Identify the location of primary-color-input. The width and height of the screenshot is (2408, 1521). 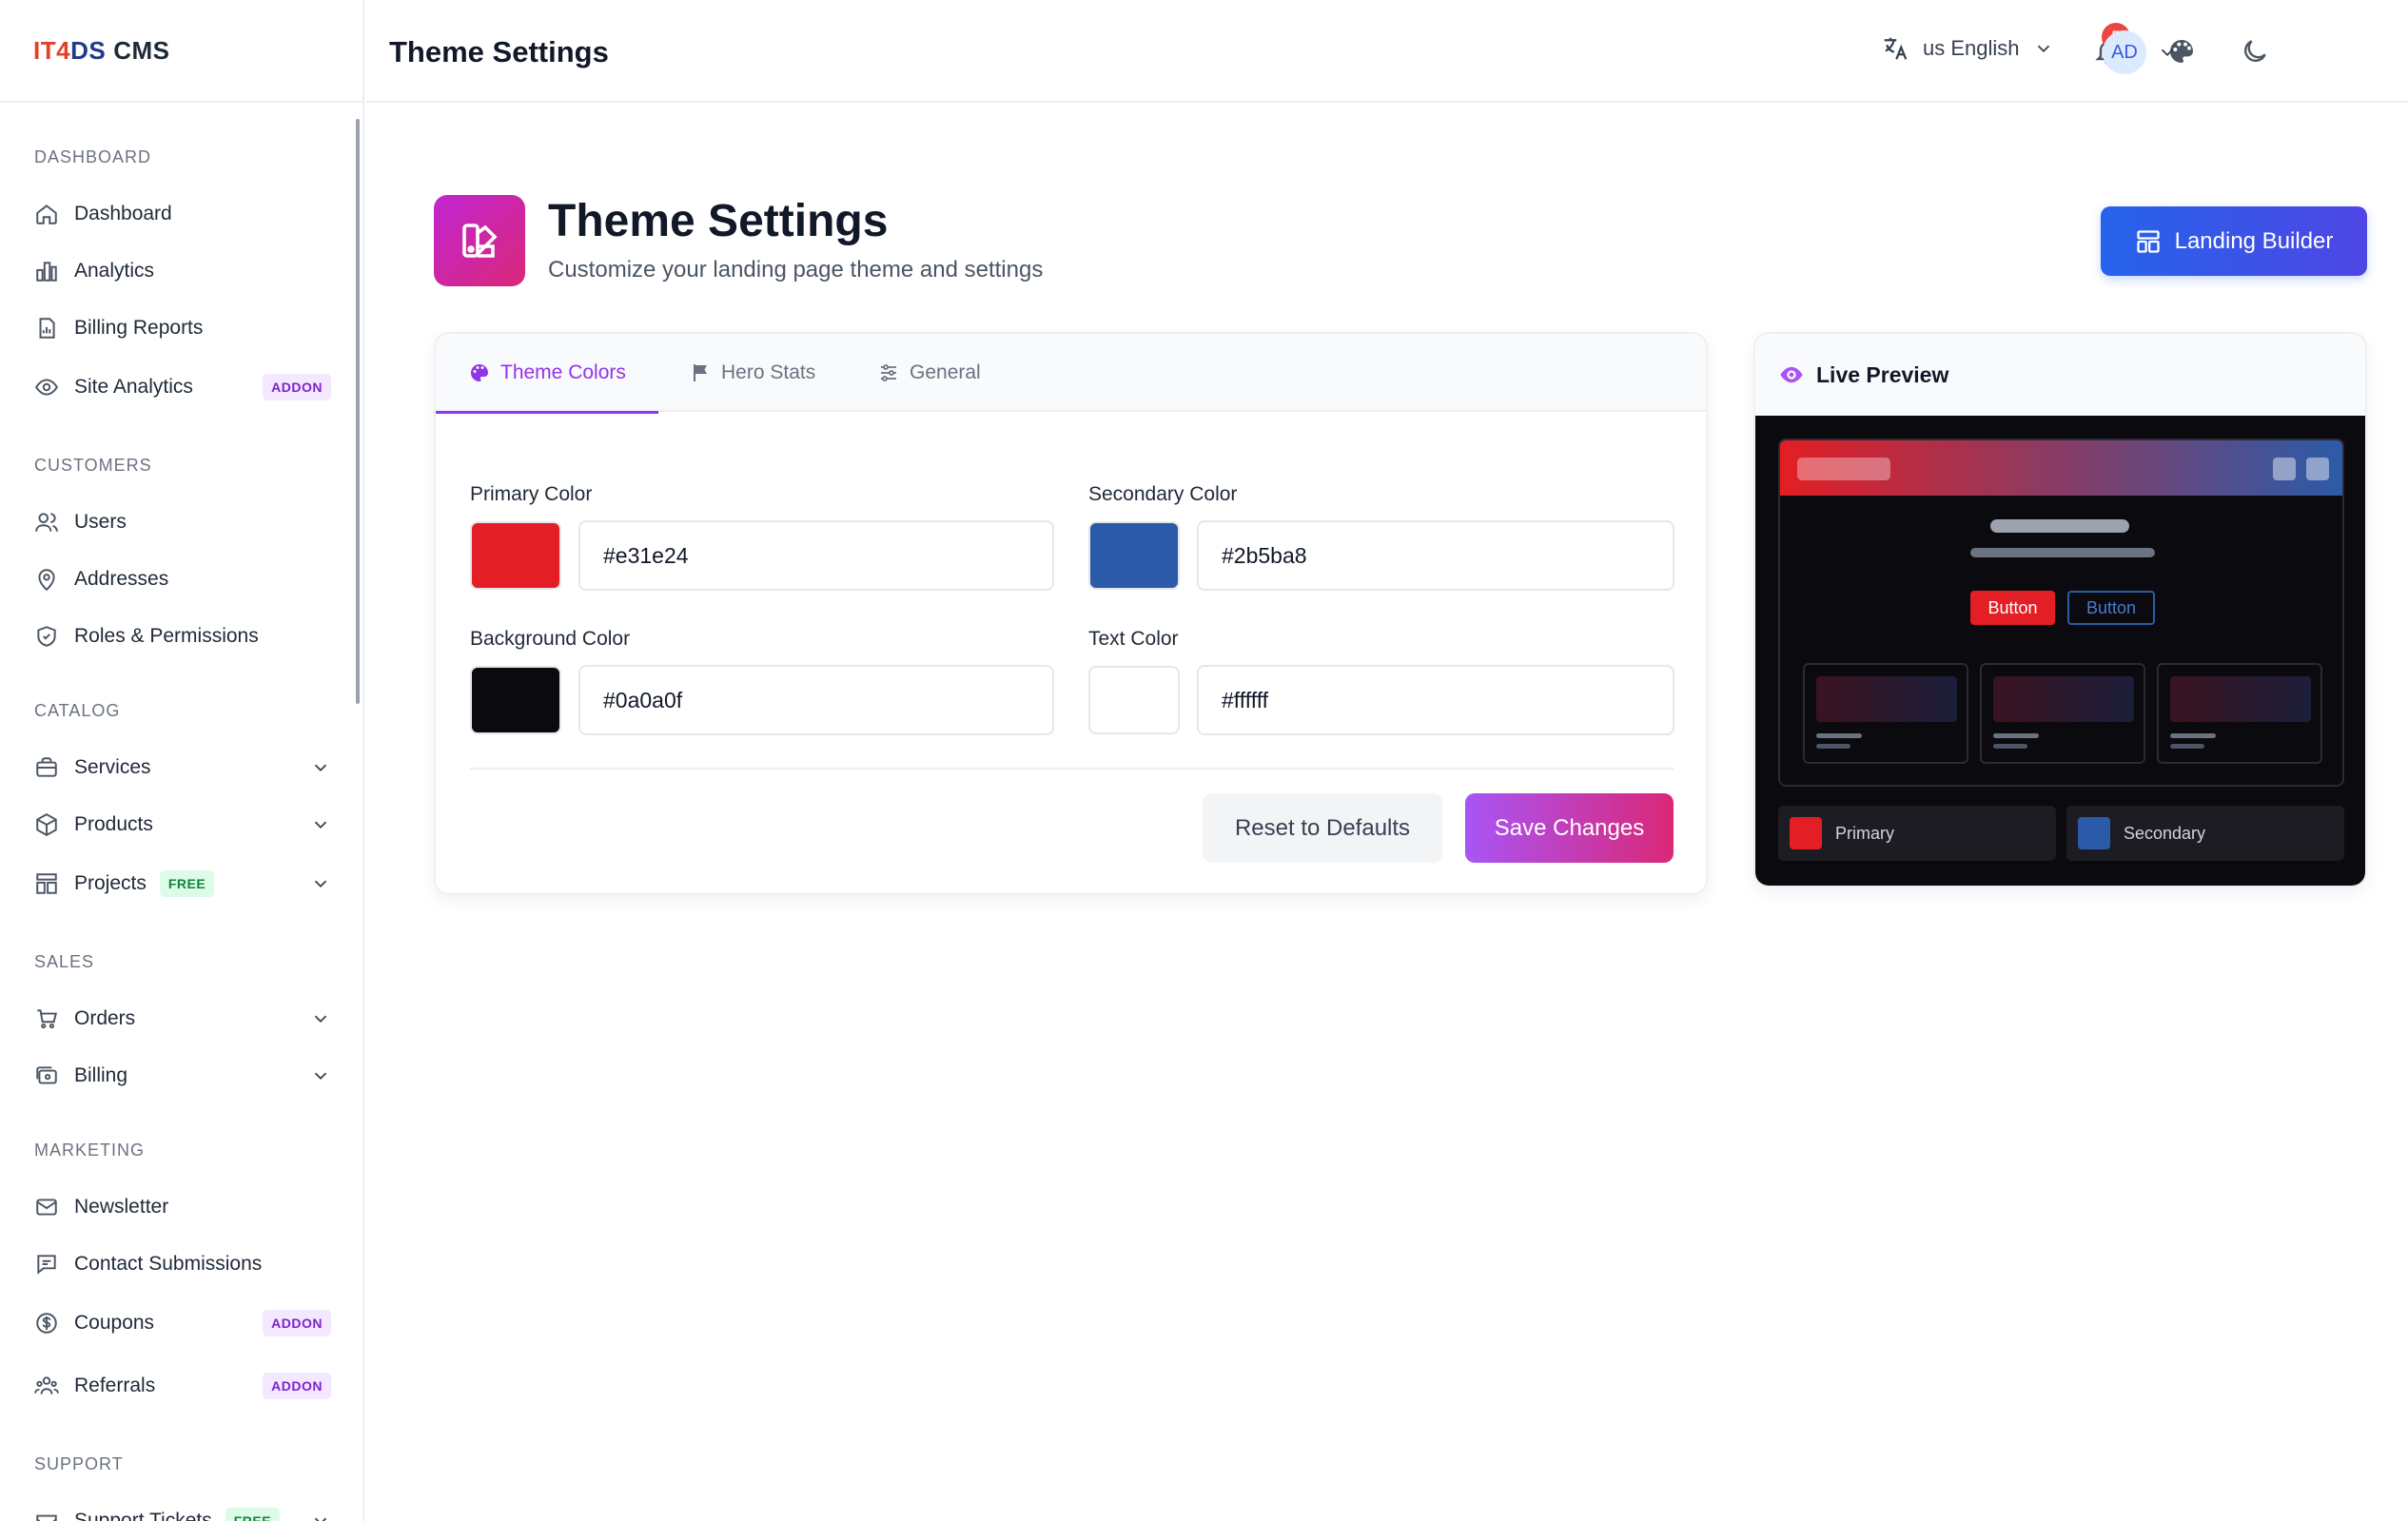
(816, 555).